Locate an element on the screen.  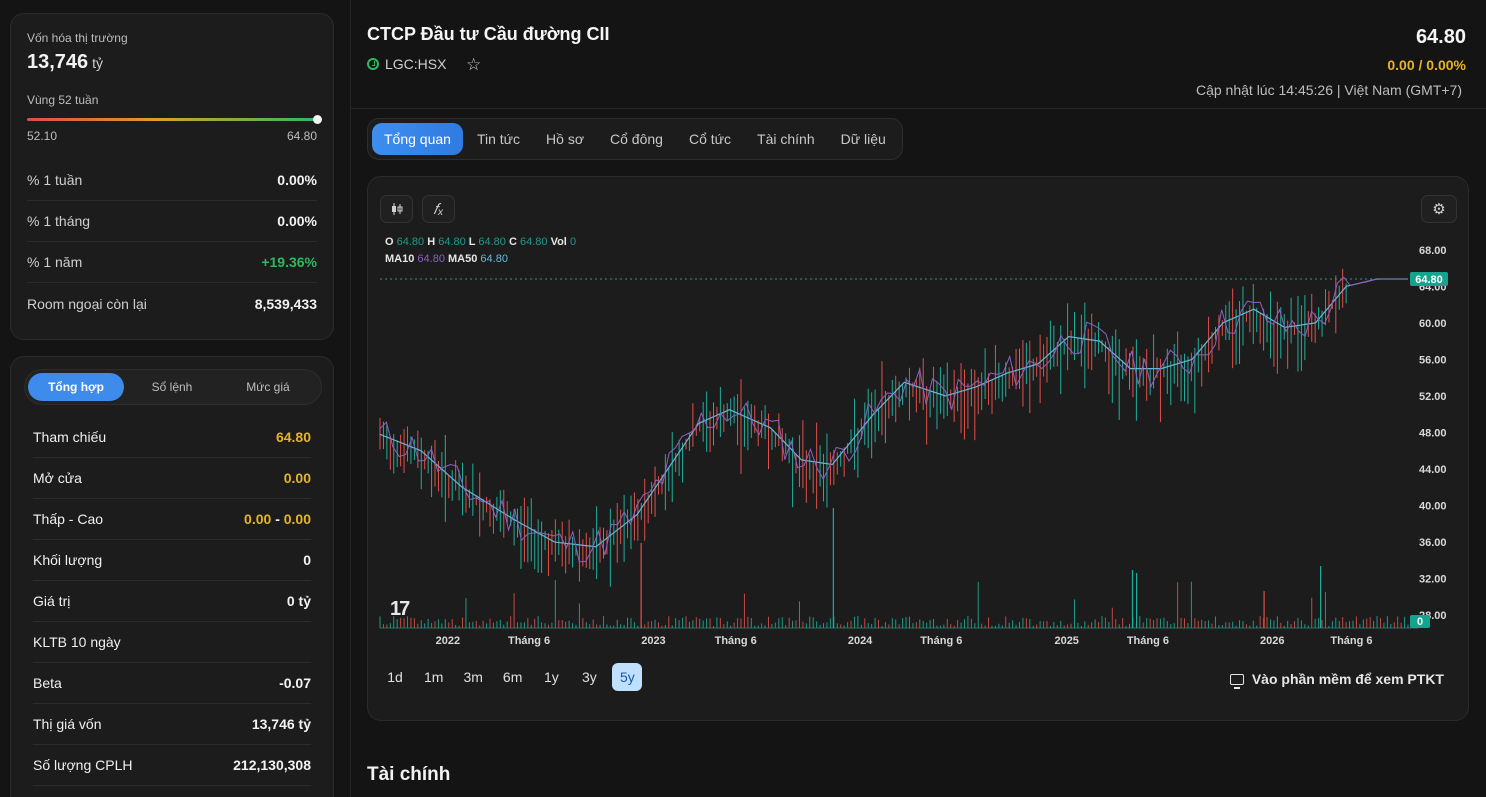
stat-value: 8,539,433 is located at coordinates (285, 303).